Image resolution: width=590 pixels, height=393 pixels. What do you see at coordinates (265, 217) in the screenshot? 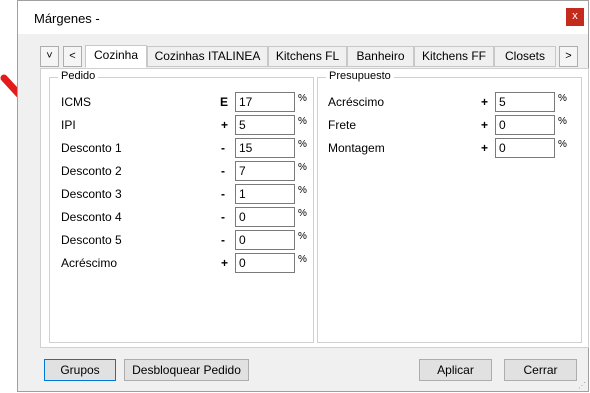
I see `desconto-4-input` at bounding box center [265, 217].